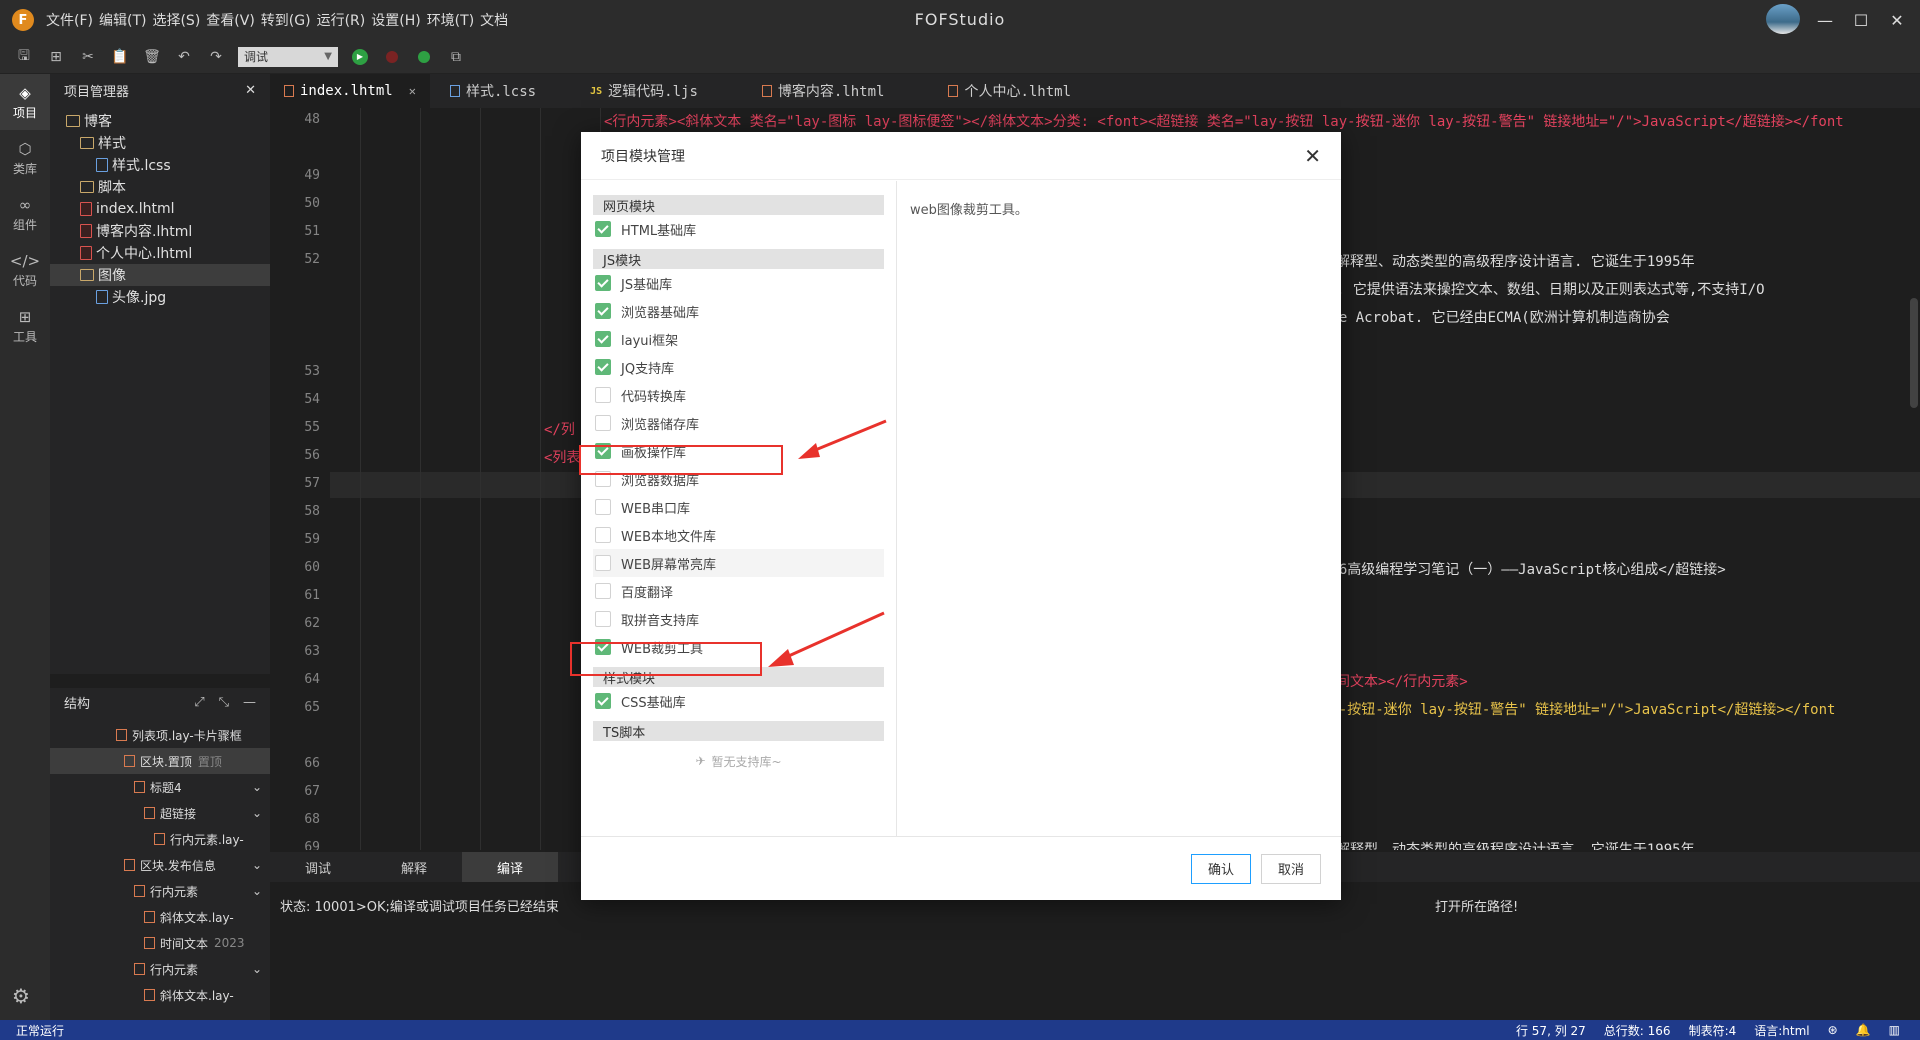 The image size is (1920, 1040). What do you see at coordinates (738, 339) in the screenshot?
I see `module-layui: layui框架` at bounding box center [738, 339].